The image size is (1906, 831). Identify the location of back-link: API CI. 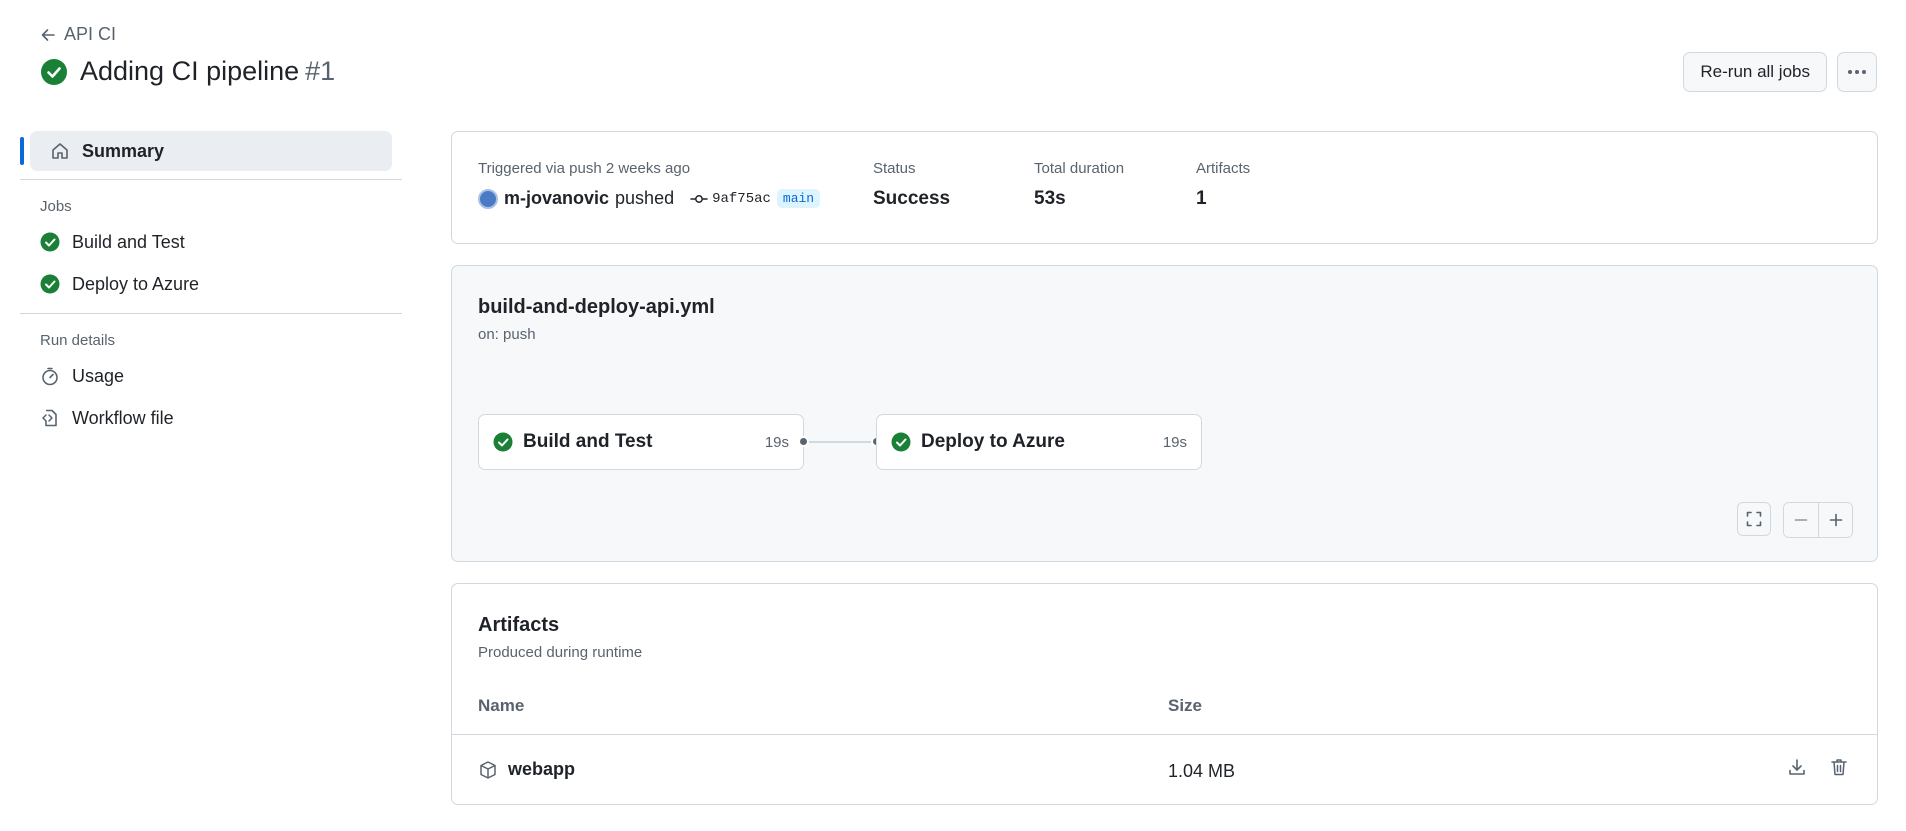
(78, 34).